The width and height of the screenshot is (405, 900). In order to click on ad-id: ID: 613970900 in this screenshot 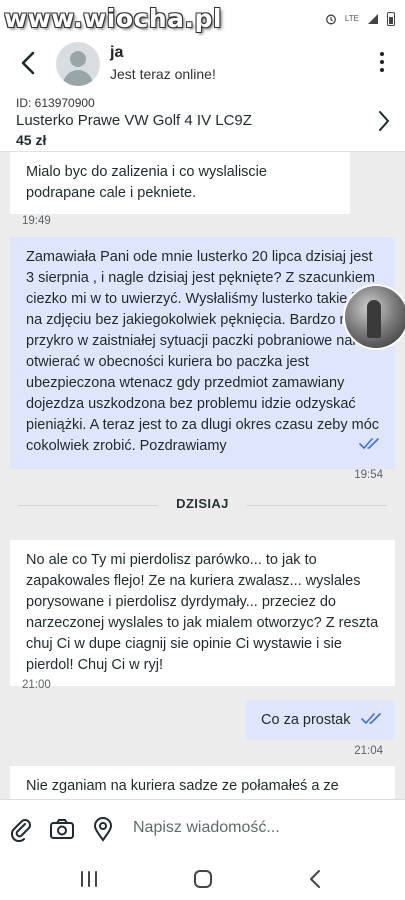, I will do `click(55, 103)`.